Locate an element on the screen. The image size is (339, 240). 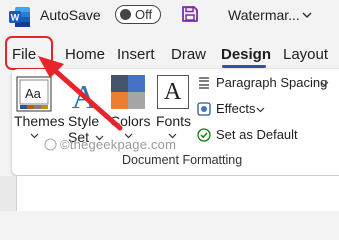
paragraph-spacing-icon is located at coordinates (204, 83).